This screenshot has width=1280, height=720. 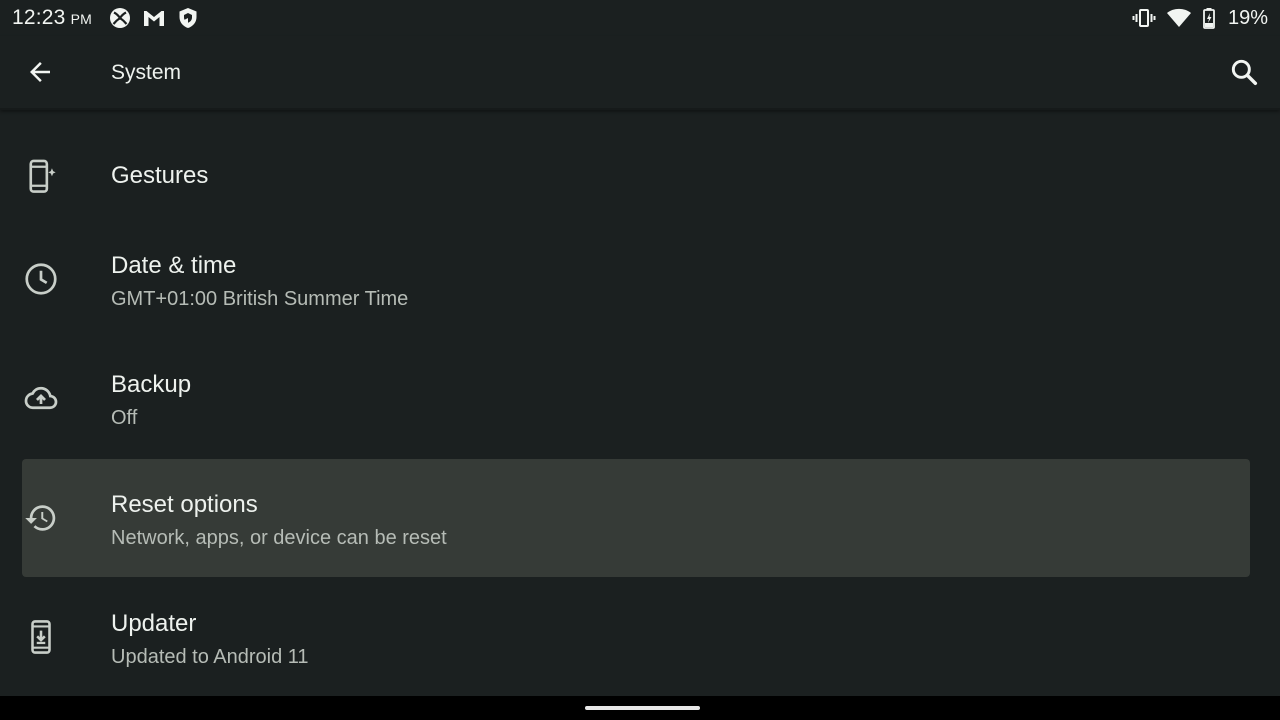 What do you see at coordinates (260, 299) in the screenshot?
I see `settings-item-subtitle: GMT+01:00 British Summer Time` at bounding box center [260, 299].